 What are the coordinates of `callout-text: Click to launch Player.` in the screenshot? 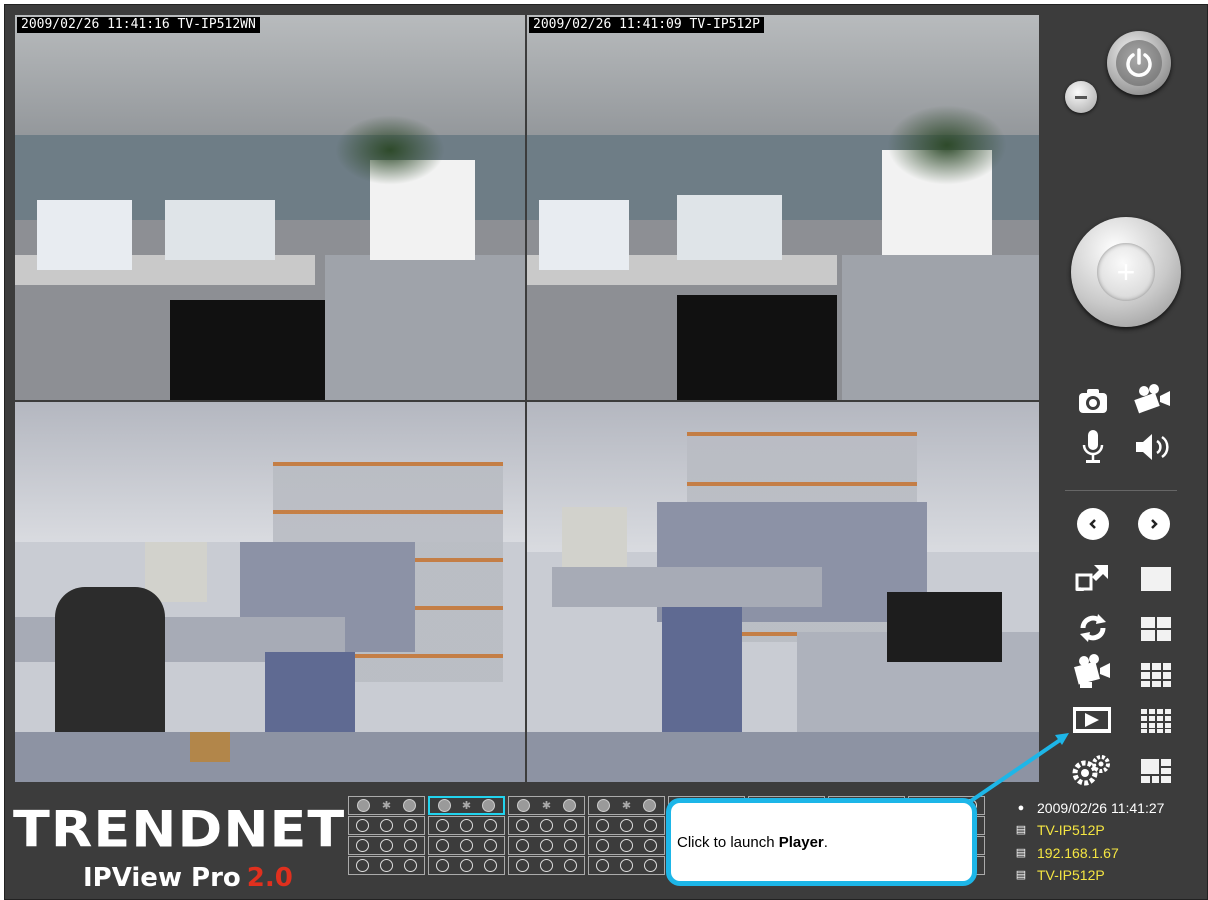 It's located at (752, 842).